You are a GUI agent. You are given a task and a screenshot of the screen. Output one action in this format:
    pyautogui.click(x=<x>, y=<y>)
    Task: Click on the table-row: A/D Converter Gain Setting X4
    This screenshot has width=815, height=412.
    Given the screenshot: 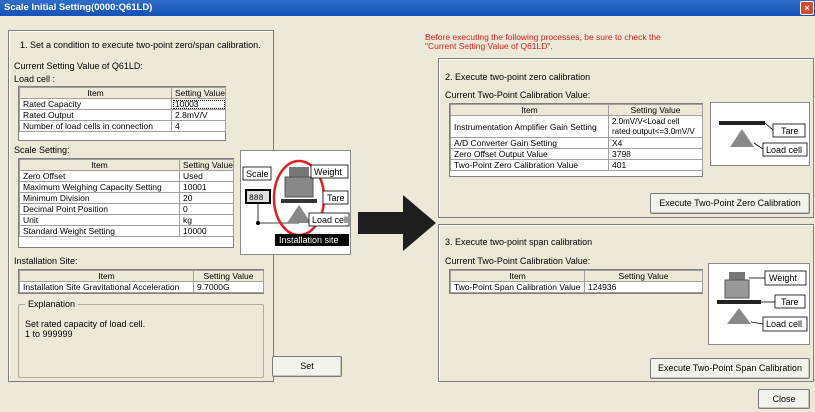 What is the action you would take?
    pyautogui.click(x=576, y=143)
    